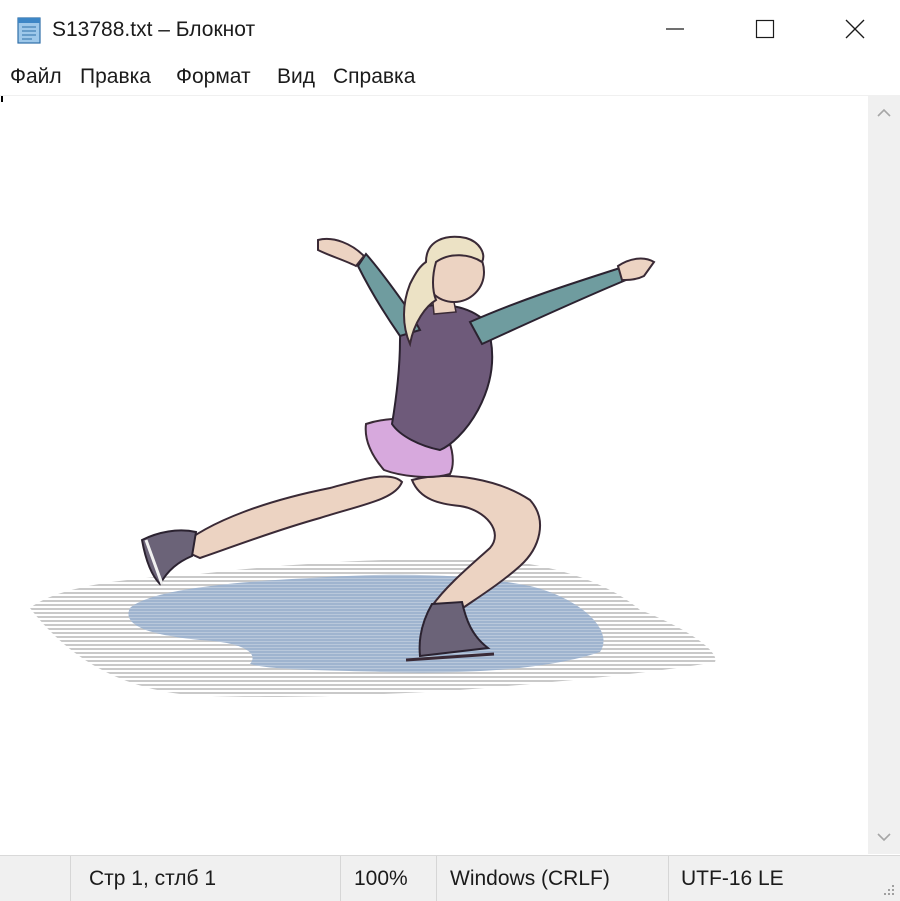 This screenshot has width=900, height=901. I want to click on resize-grip-icon, so click(888, 889).